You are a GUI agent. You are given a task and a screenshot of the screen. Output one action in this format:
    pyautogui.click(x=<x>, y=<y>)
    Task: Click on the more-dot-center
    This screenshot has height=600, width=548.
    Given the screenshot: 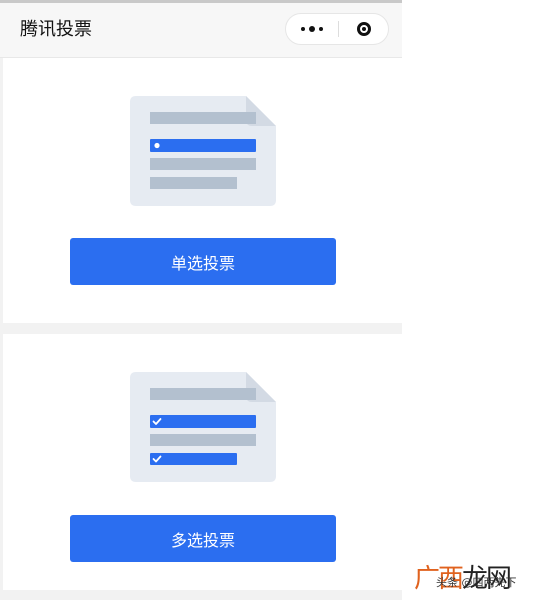 What is the action you would take?
    pyautogui.click(x=312, y=29)
    